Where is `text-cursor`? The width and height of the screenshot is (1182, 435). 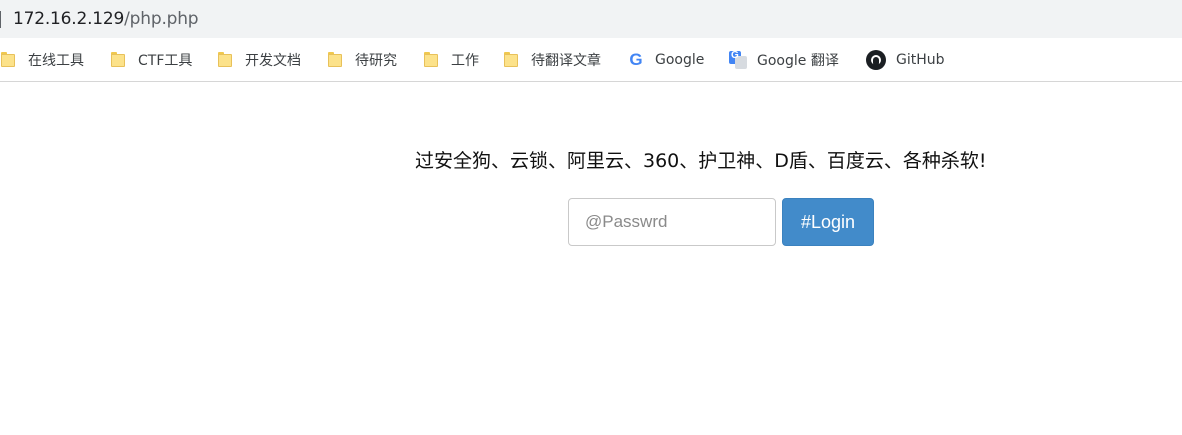
text-cursor is located at coordinates (0, 19).